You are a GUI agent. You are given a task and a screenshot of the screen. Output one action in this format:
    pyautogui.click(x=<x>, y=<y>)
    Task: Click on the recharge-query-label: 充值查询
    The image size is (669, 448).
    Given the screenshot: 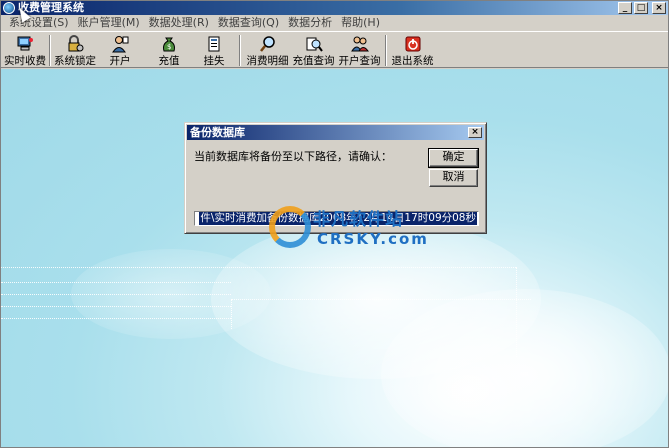 What is the action you would take?
    pyautogui.click(x=313, y=61)
    